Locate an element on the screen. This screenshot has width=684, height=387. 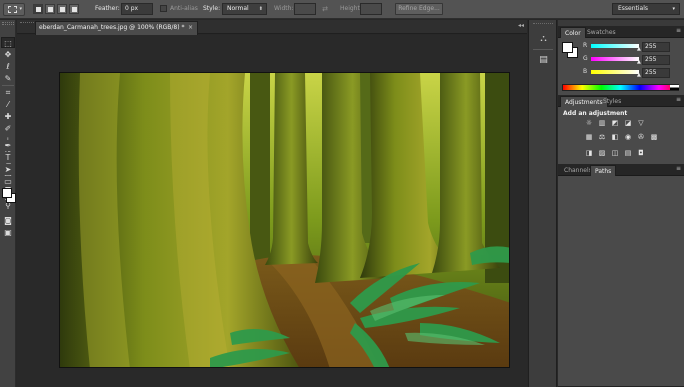
black-white-icon: ◧ is located at coordinates (615, 137).